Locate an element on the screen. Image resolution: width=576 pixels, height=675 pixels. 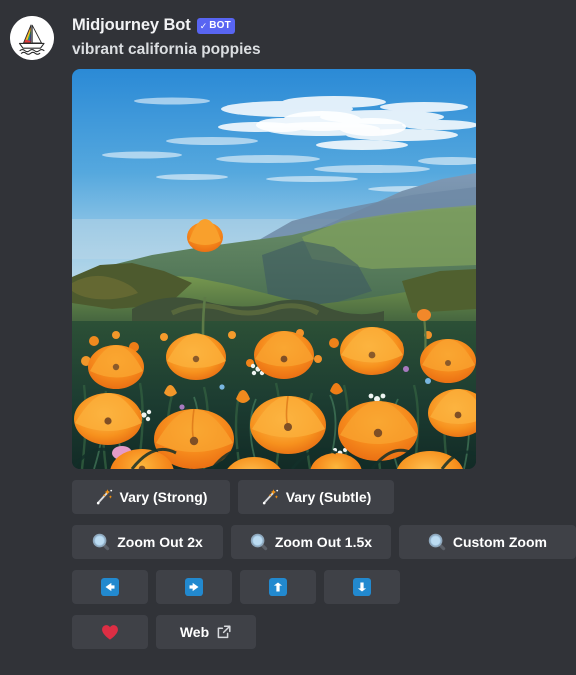
favorite-button is located at coordinates (110, 632).